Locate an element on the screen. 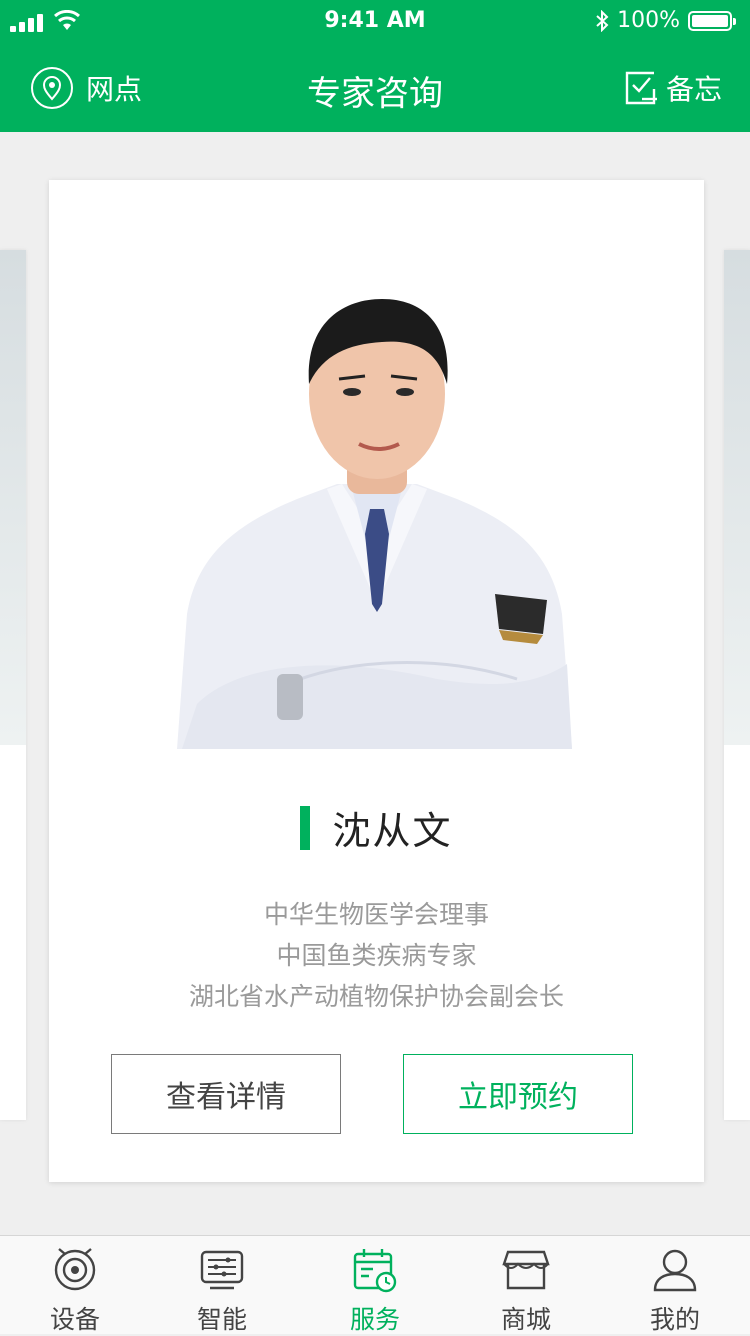 The width and height of the screenshot is (750, 1336). name-accent-bar is located at coordinates (305, 827).